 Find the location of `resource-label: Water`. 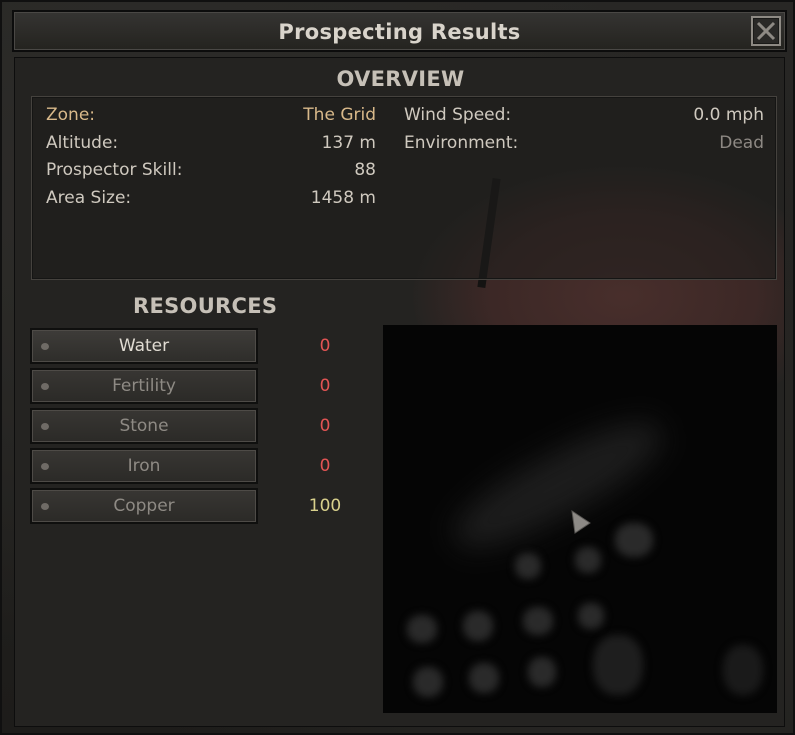

resource-label: Water is located at coordinates (144, 346).